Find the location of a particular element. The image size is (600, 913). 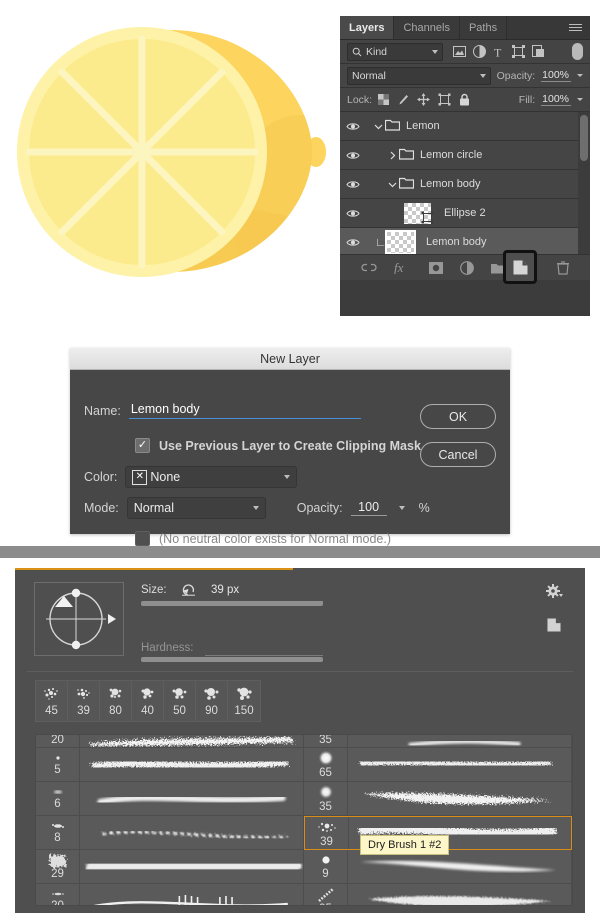

type-icon: T is located at coordinates (499, 52).